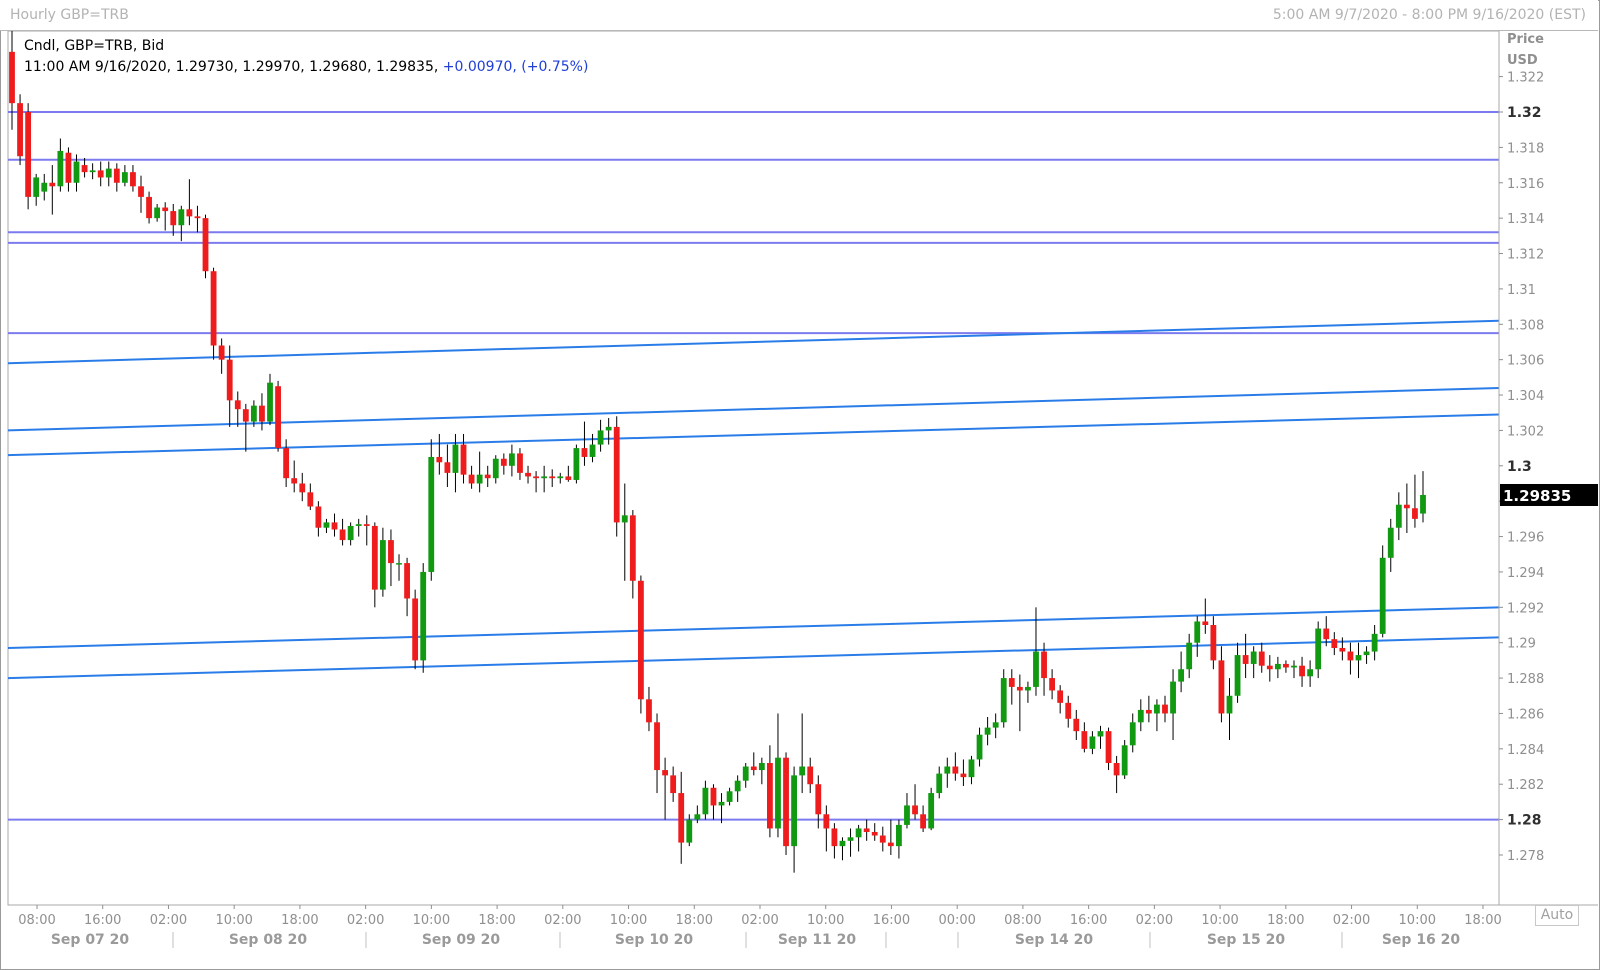  Describe the element at coordinates (94, 46) in the screenshot. I see `series-legend: Cndl, GBP=TRB, Bid` at that location.